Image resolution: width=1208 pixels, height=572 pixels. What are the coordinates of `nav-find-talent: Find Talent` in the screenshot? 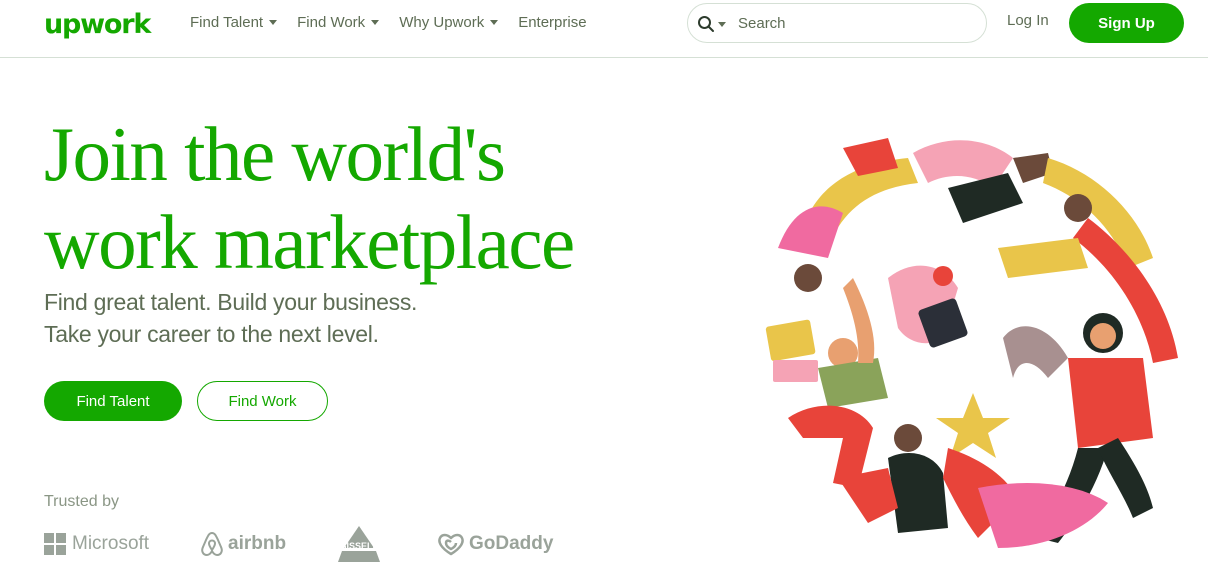 It's located at (234, 22).